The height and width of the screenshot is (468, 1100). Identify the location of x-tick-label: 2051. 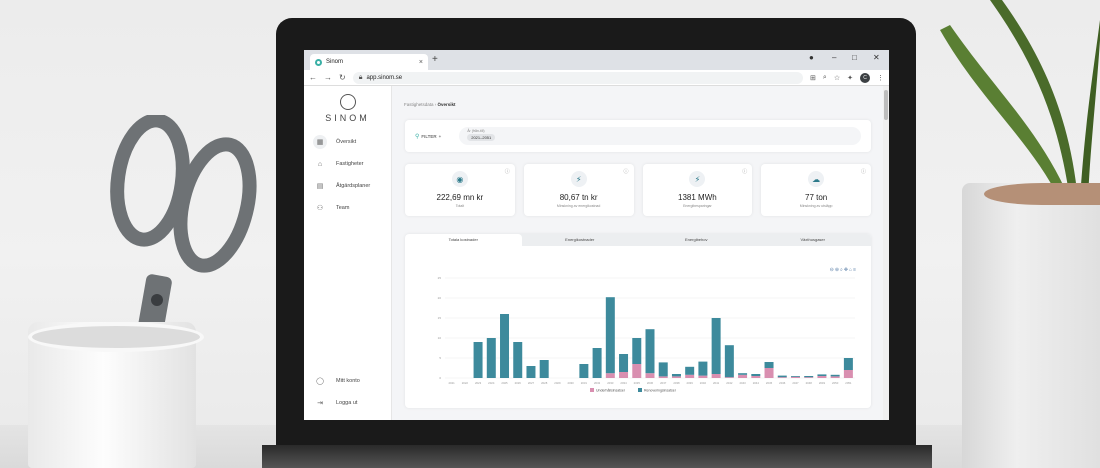
(848, 383).